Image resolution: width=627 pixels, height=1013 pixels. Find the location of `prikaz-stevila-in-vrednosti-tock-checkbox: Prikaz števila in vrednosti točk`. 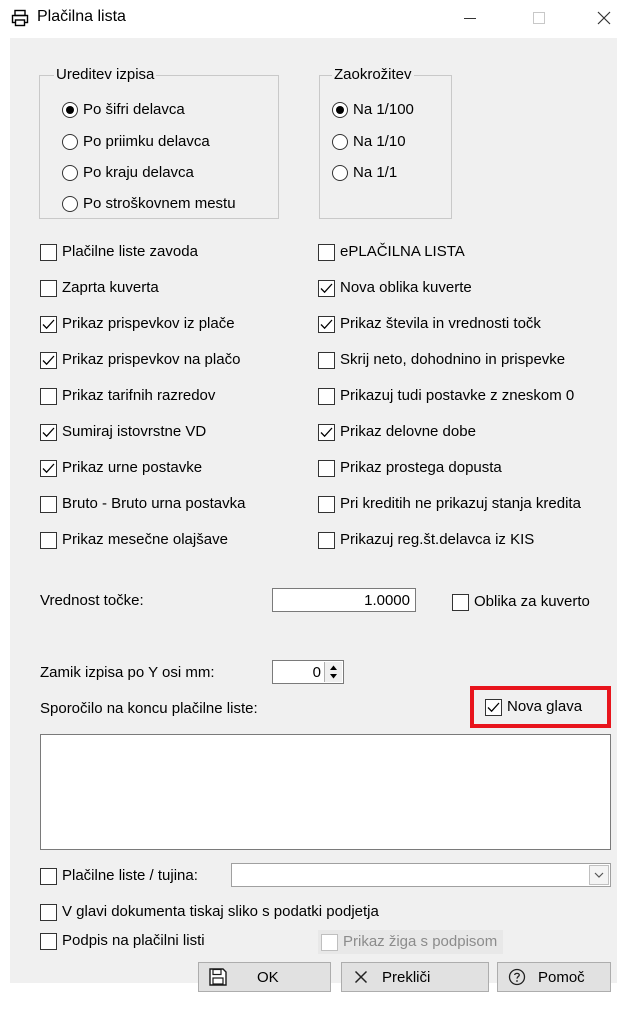

prikaz-stevila-in-vrednosti-tock-checkbox: Prikaz števila in vrednosti točk is located at coordinates (429, 324).